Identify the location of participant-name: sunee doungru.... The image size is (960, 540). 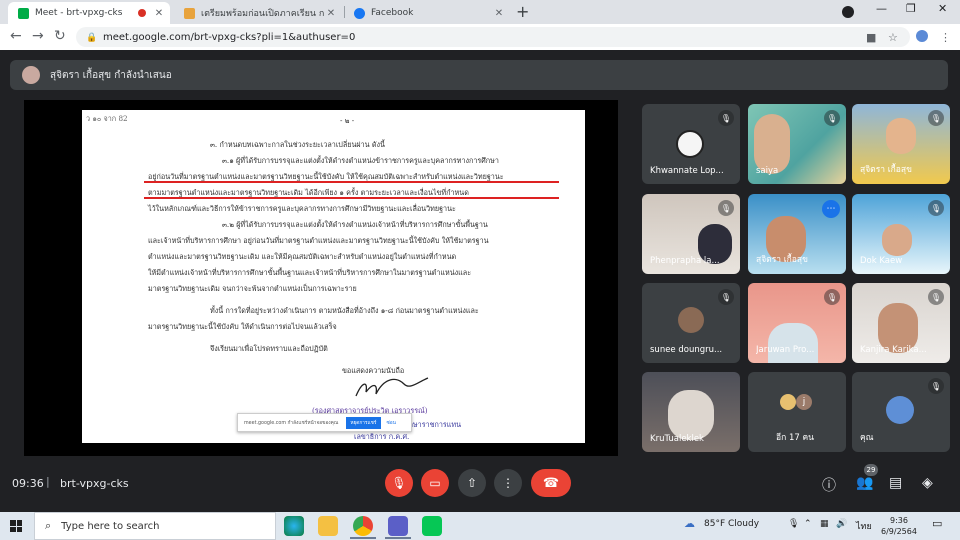
(686, 350).